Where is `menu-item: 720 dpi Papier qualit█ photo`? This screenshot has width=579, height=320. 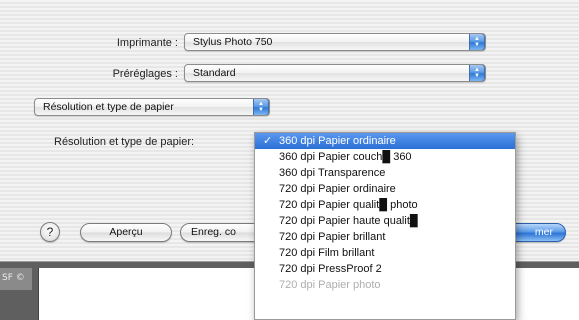 menu-item: 720 dpi Papier qualit█ photo is located at coordinates (385, 205).